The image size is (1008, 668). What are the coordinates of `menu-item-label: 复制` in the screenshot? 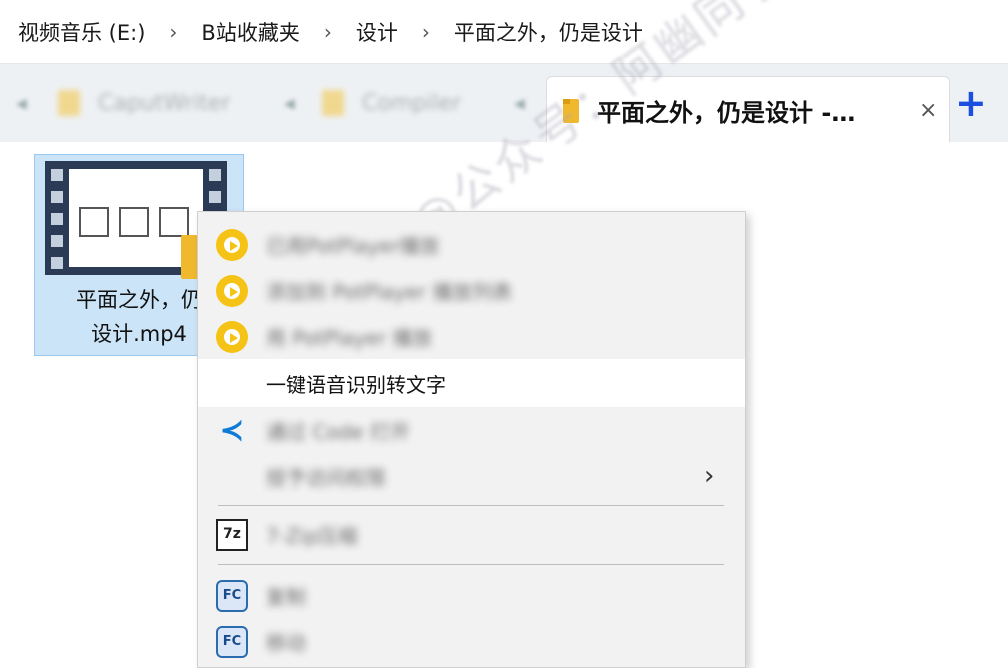 It's located at (286, 596).